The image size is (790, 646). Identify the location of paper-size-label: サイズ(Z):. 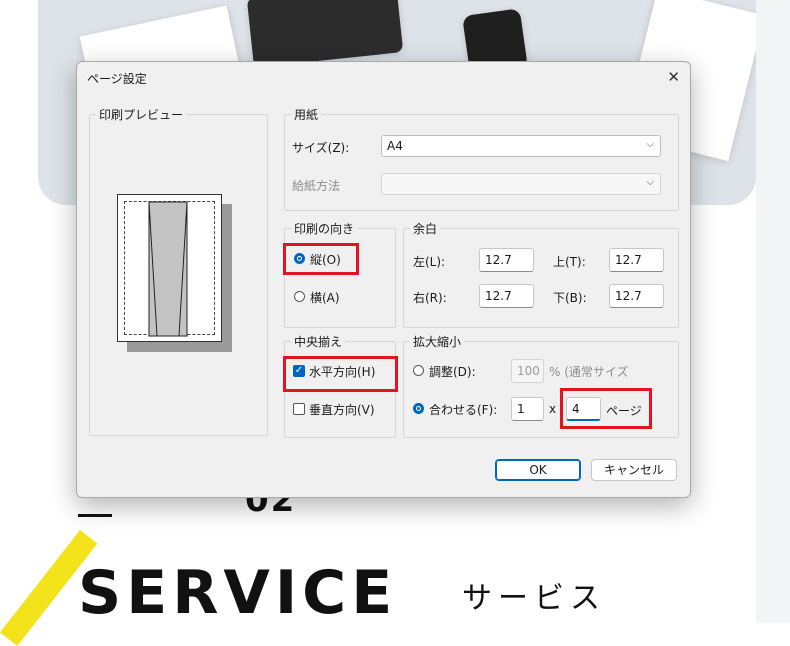
(321, 148).